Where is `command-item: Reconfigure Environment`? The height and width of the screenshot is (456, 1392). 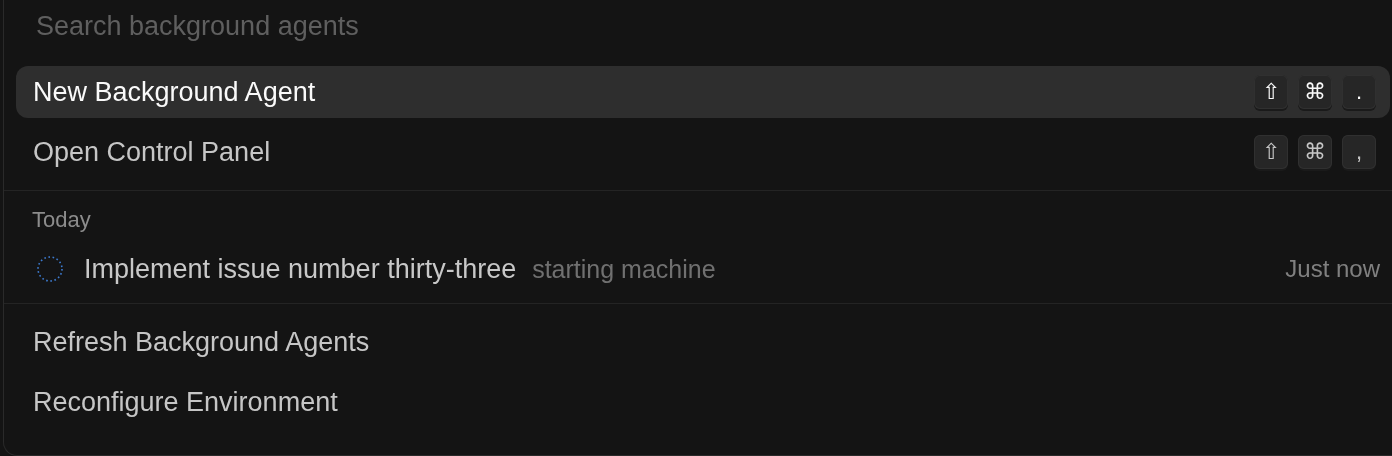
command-item: Reconfigure Environment is located at coordinates (703, 402).